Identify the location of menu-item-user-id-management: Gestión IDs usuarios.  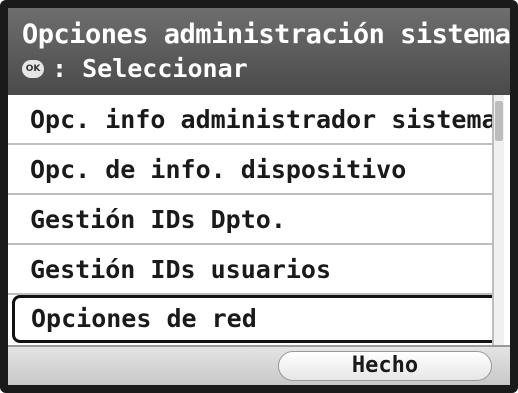
(251, 270).